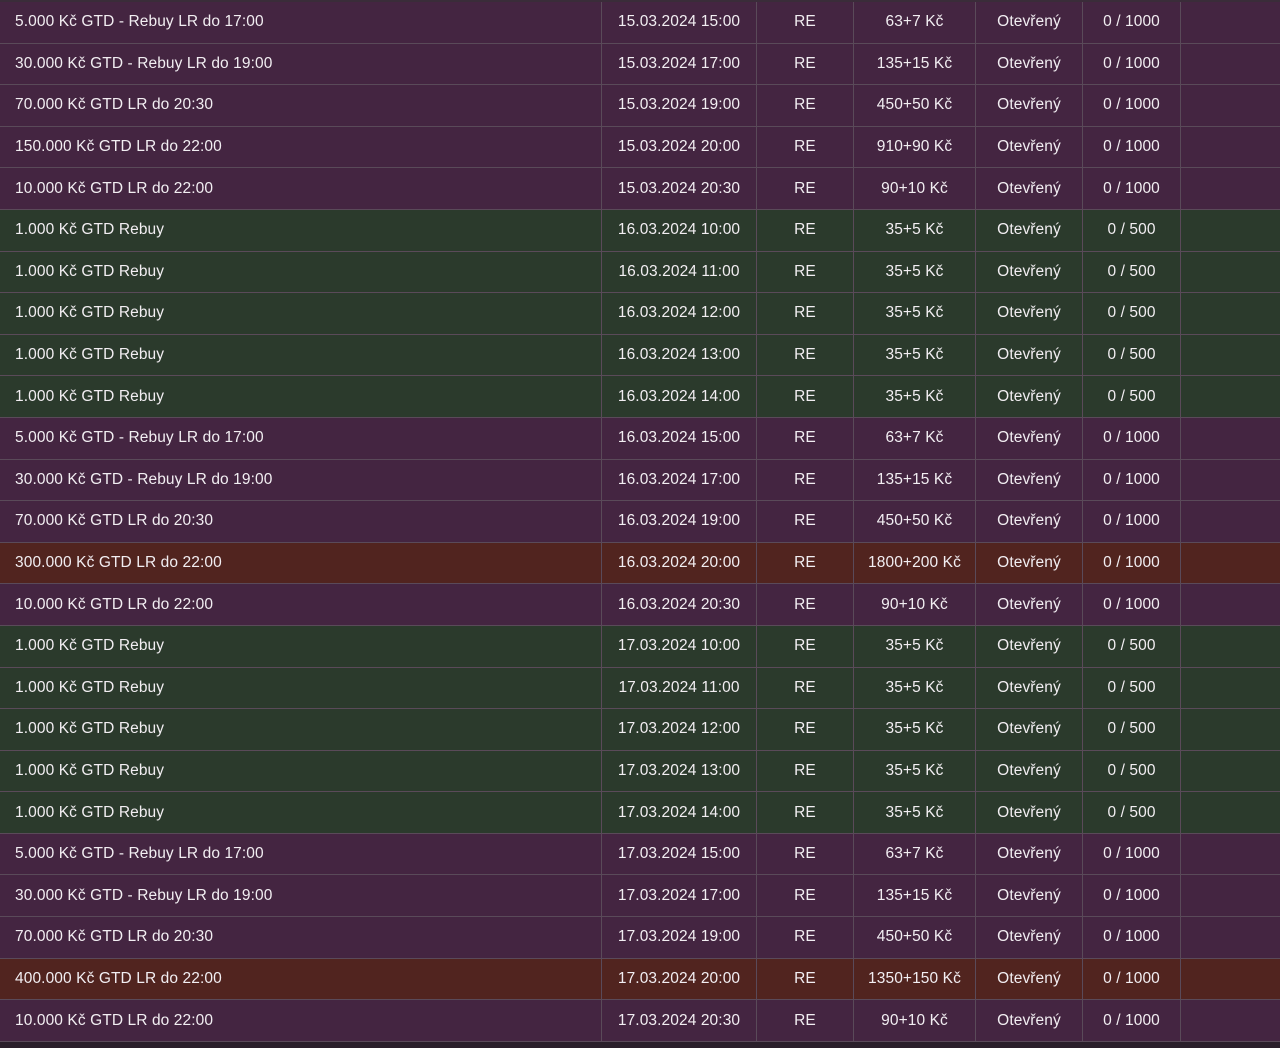 The width and height of the screenshot is (1280, 1048). I want to click on tournament-start-time: 17.03.2024 14:00, so click(679, 812).